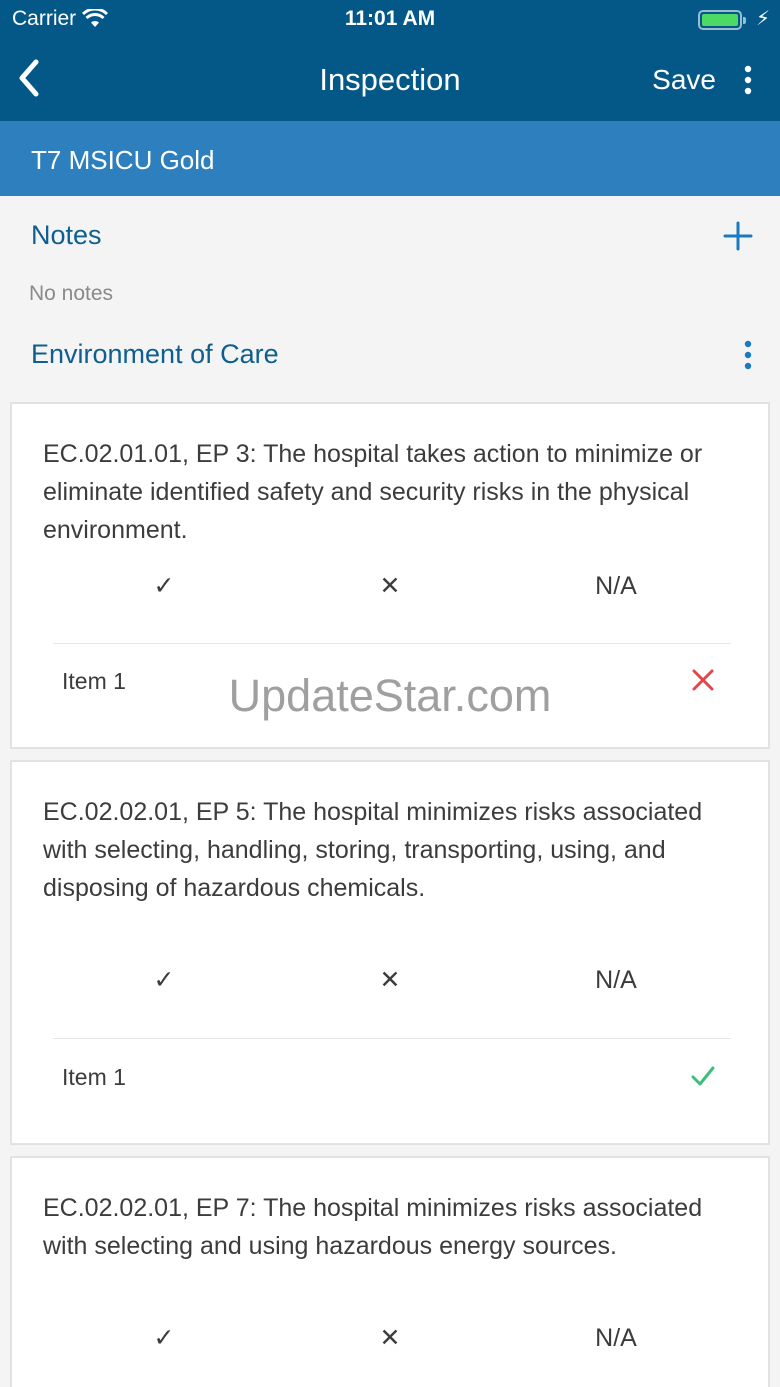 The width and height of the screenshot is (780, 1387). I want to click on top-bar: Carrier 11:01 AM ⚡ Inspection Save, so click(390, 60).